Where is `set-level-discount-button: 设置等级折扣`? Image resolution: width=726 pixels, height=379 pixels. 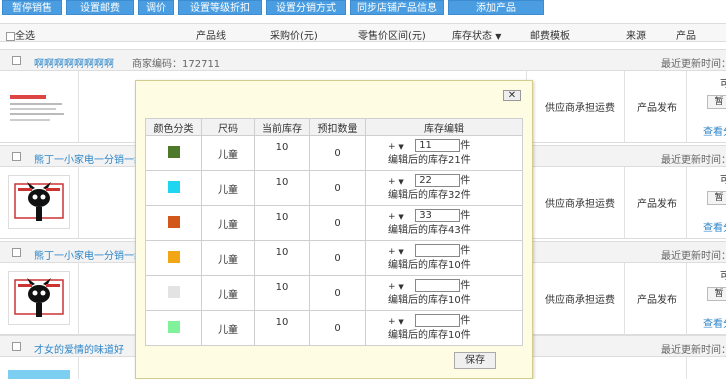
set-level-discount-button: 设置等级折扣 is located at coordinates (220, 7).